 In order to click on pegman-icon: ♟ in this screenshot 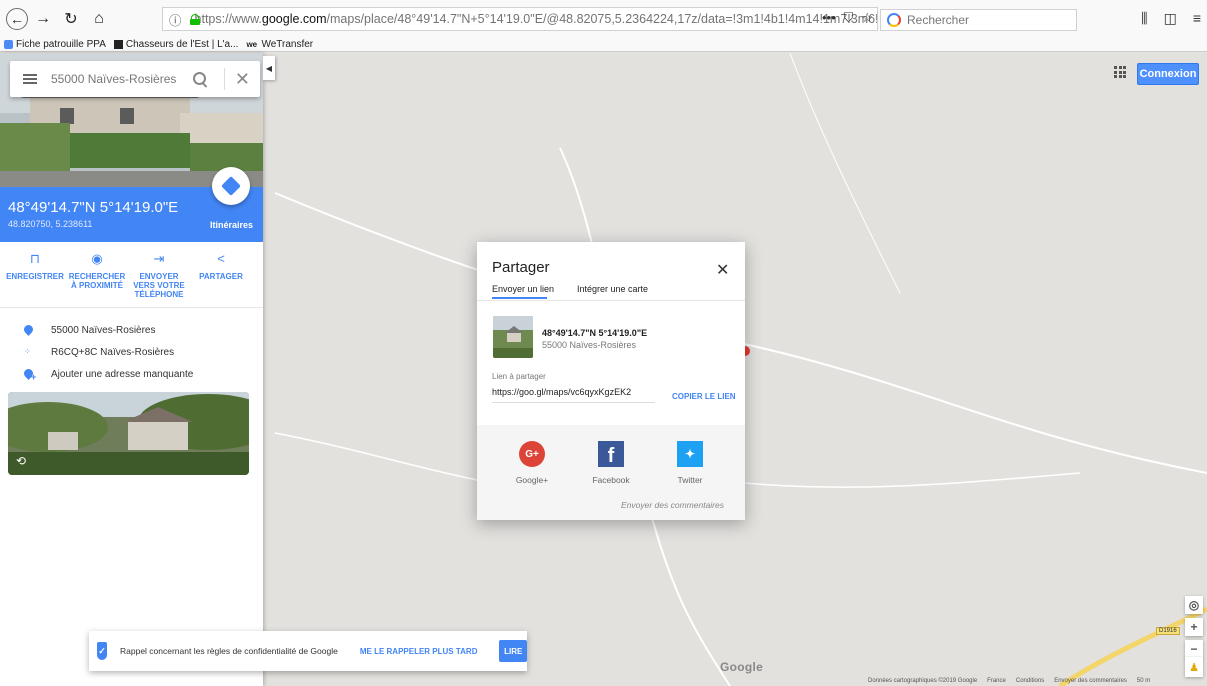, I will do `click(1194, 667)`.